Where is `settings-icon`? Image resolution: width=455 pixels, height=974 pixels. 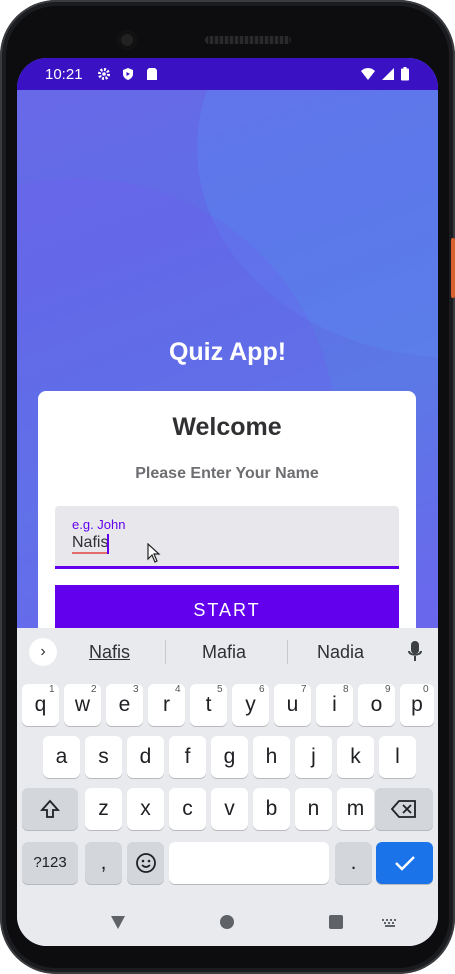 settings-icon is located at coordinates (104, 74).